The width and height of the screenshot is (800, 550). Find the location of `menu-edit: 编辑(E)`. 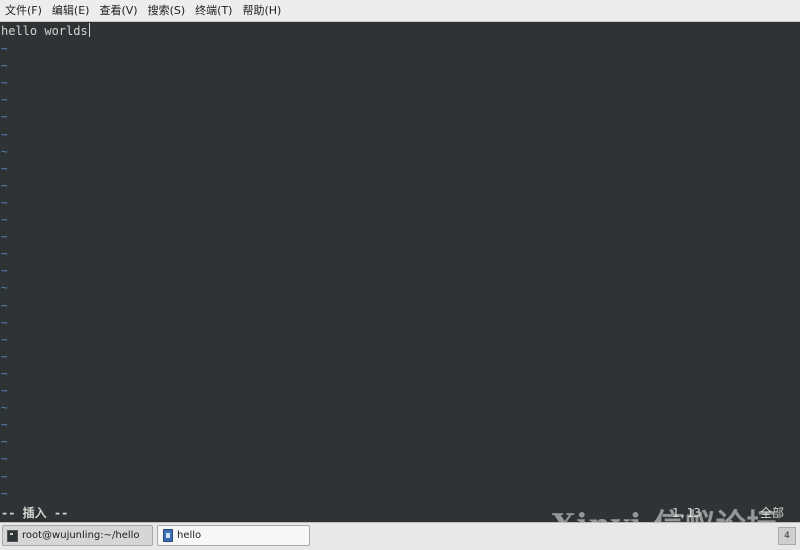

menu-edit: 编辑(E) is located at coordinates (71, 10).